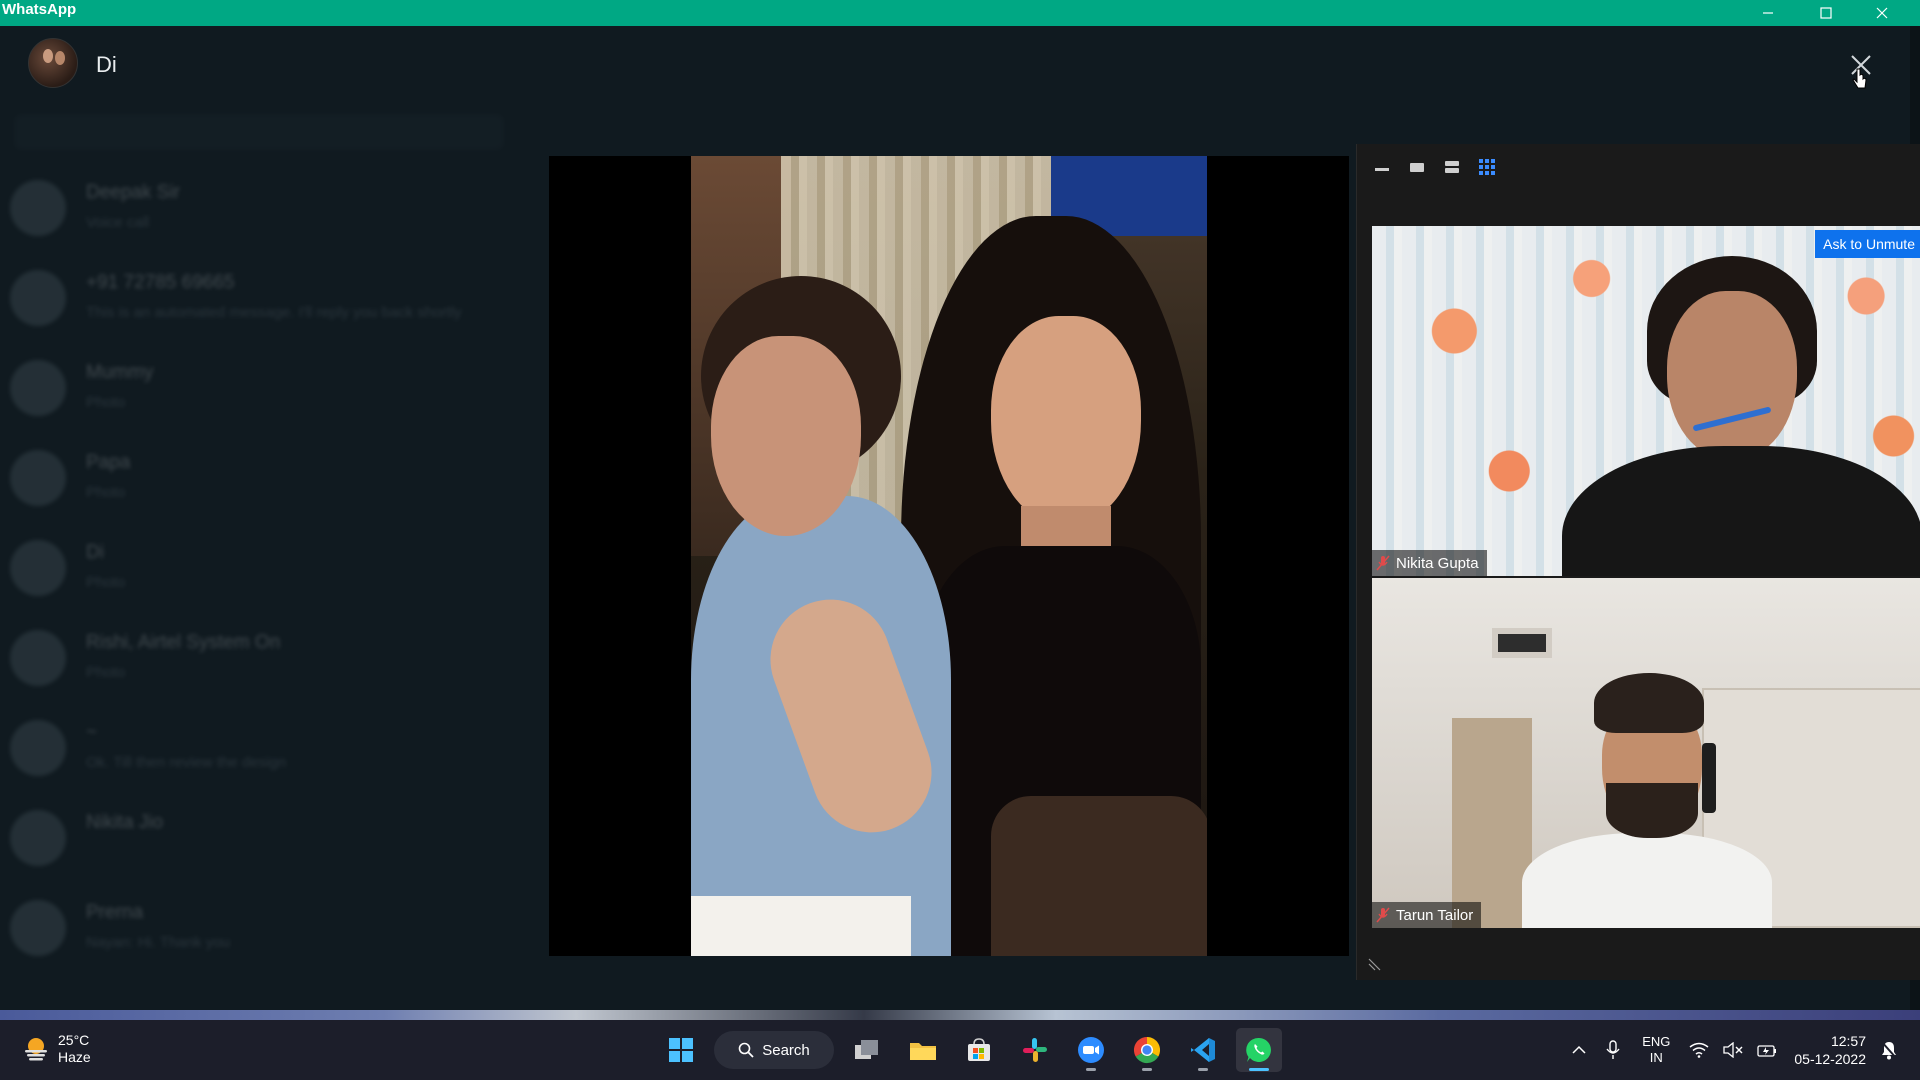  I want to click on microsoft-store-button, so click(979, 1050).